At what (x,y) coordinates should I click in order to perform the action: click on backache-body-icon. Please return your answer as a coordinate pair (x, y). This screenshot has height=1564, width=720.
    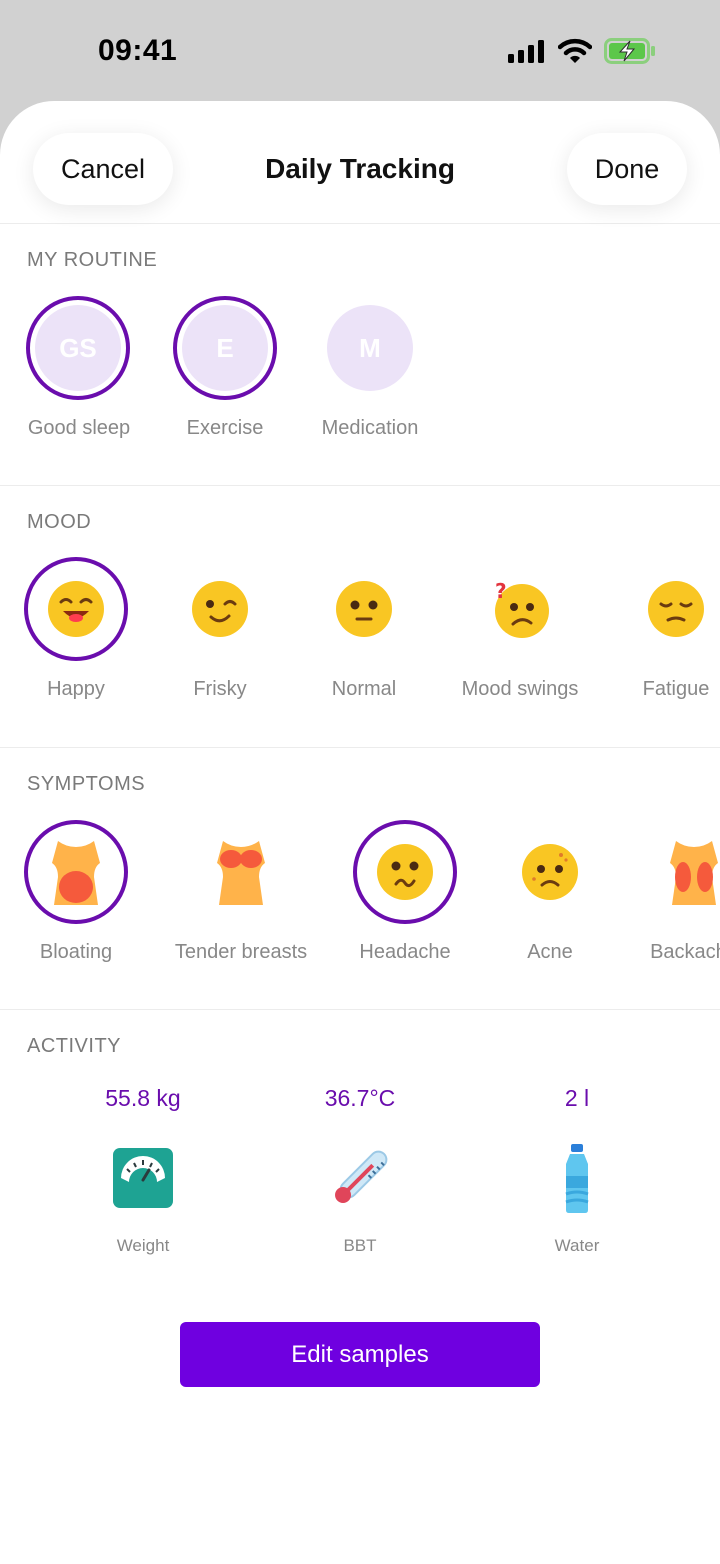
    Looking at the image, I should click on (694, 873).